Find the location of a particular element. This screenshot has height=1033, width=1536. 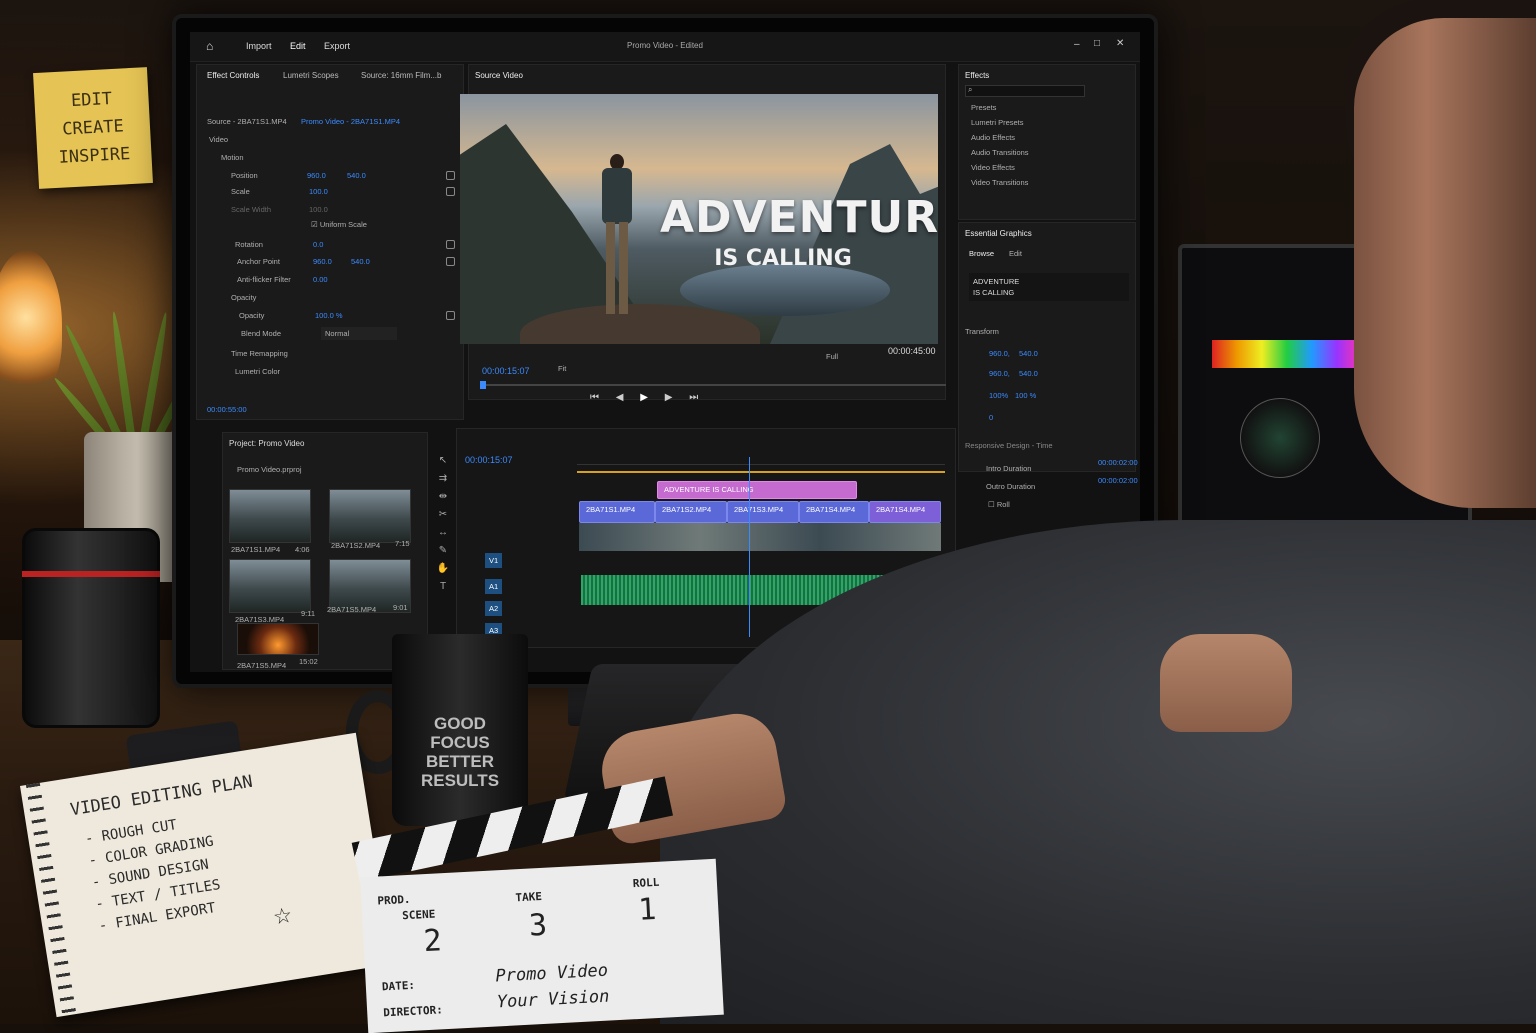

clip-name: 2BA71S2.MP4 is located at coordinates (356, 545).